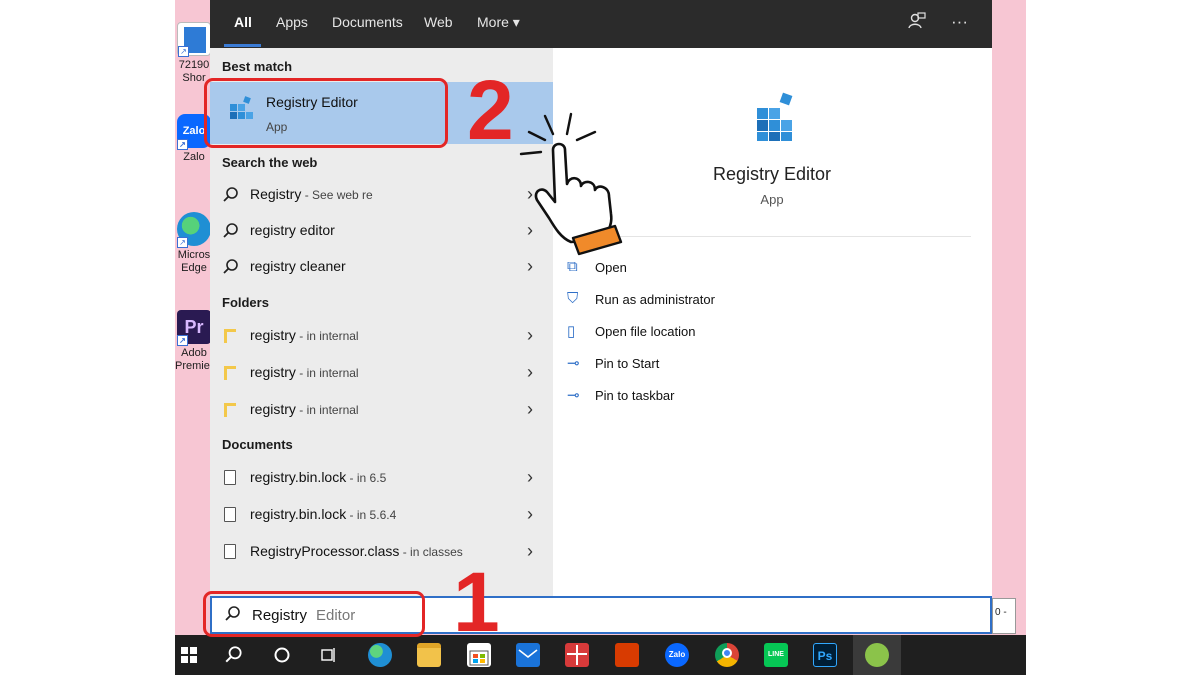 Image resolution: width=1200 pixels, height=675 pixels. Describe the element at coordinates (498, 22) in the screenshot. I see `tab-more: More ▾` at that location.